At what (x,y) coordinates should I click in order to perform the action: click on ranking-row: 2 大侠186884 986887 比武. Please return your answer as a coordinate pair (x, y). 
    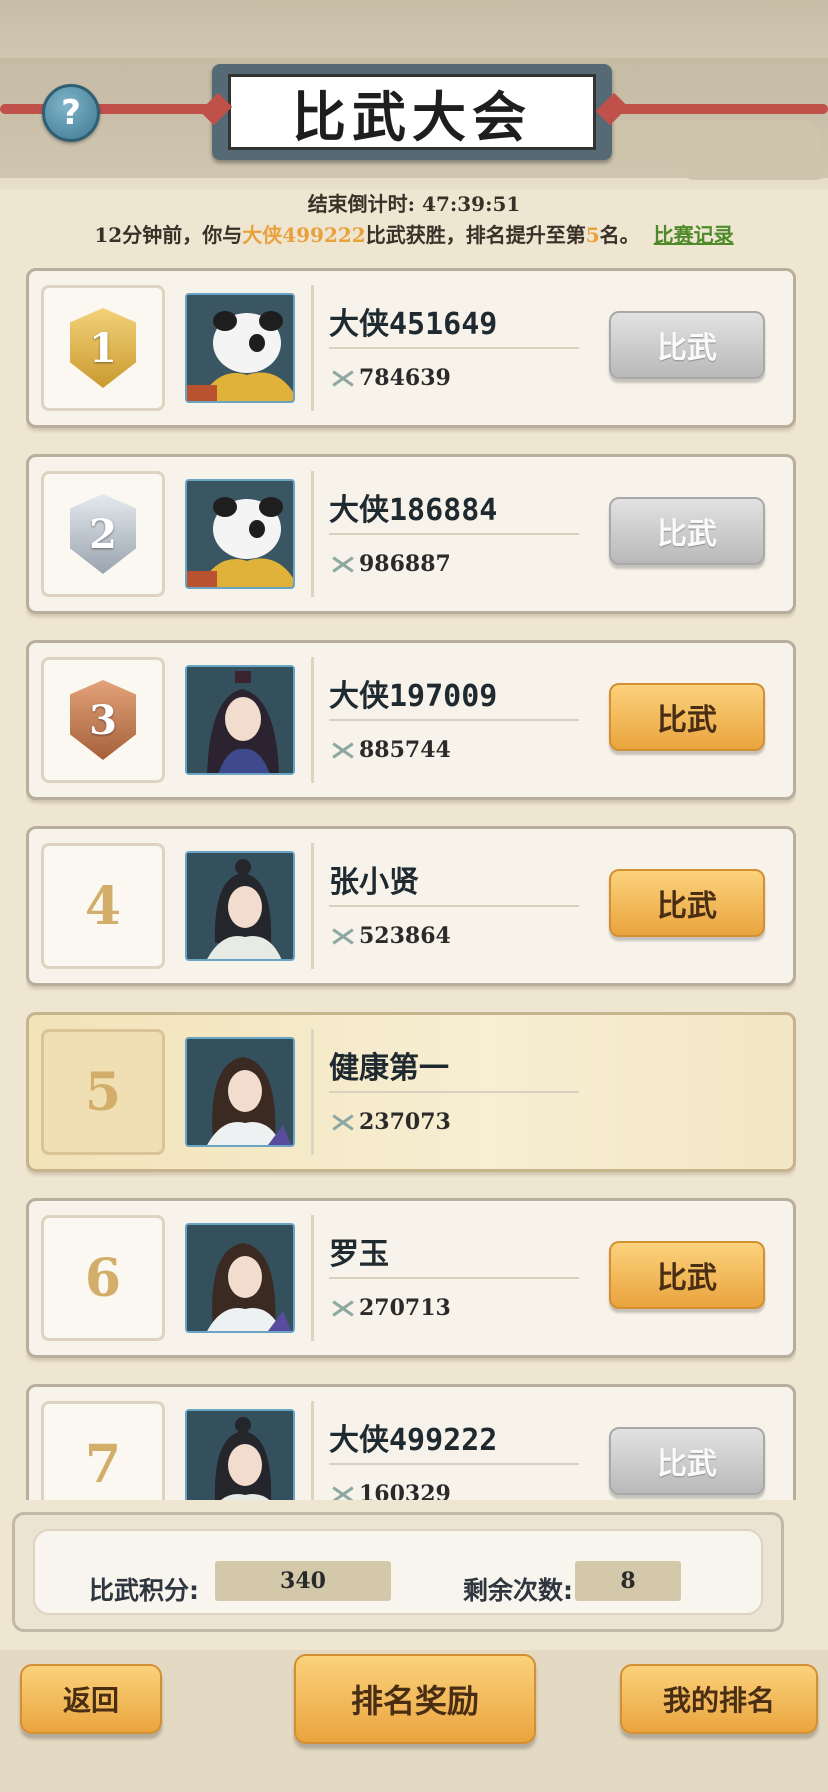
    Looking at the image, I should click on (411, 534).